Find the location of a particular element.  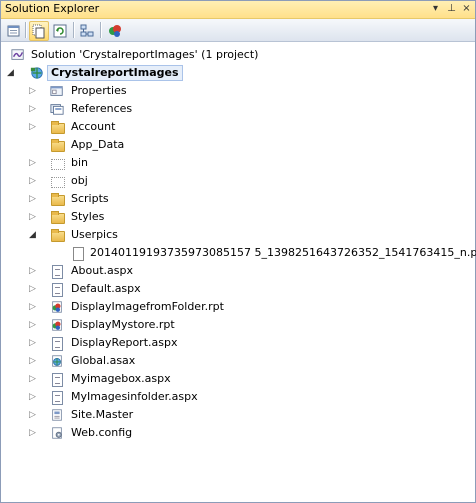

tree-item-label: Styles is located at coordinates (88, 216).